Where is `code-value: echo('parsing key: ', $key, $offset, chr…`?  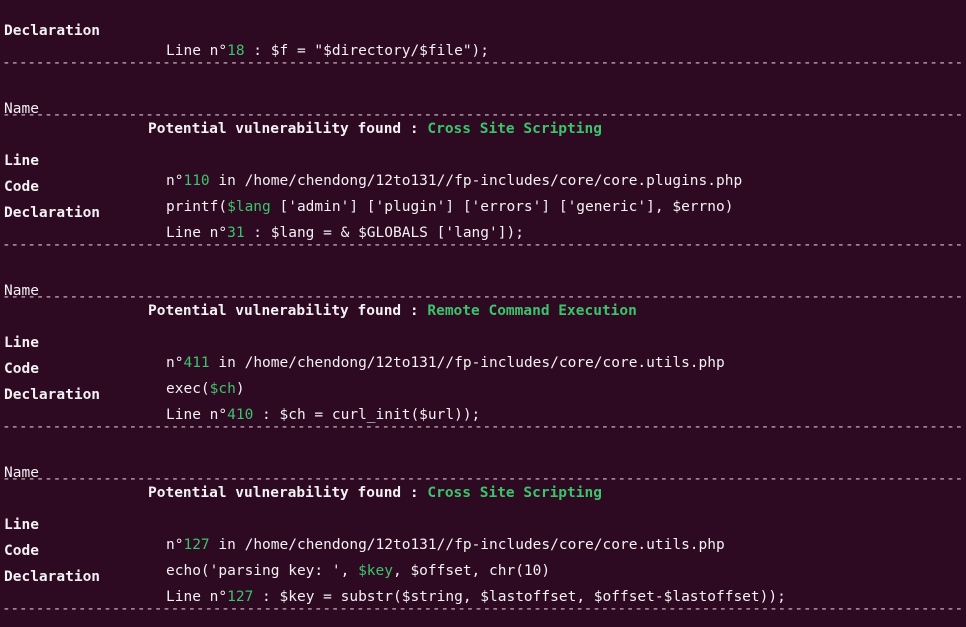 code-value: echo('parsing key: ', $key, $offset, chr… is located at coordinates (358, 571).